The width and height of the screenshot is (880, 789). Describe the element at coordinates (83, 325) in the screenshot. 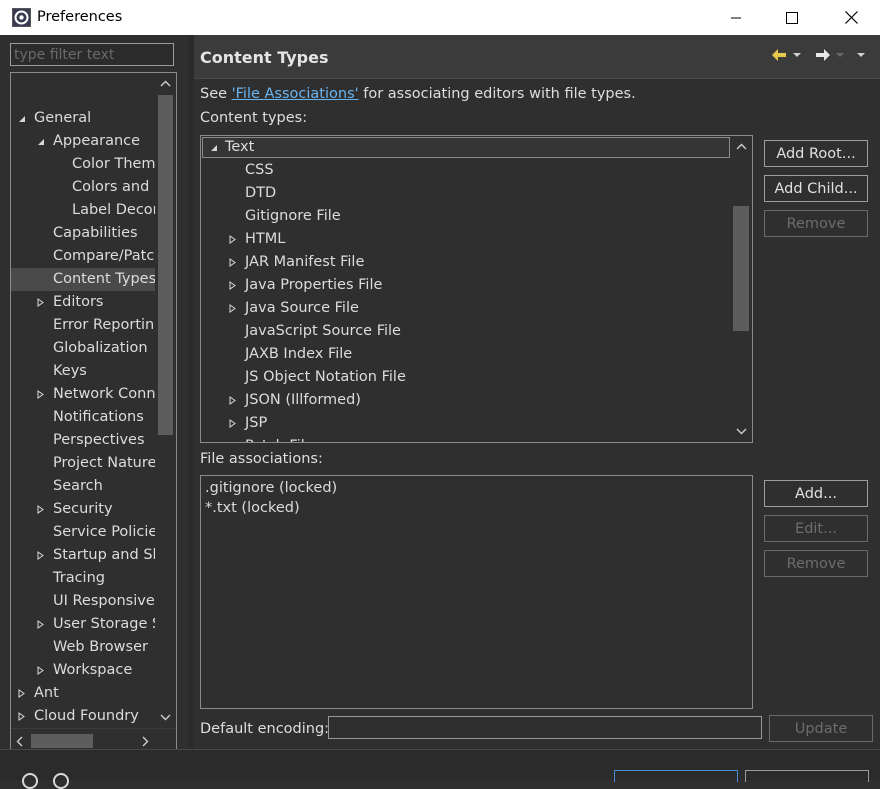

I see `tree-item: Error Reporting` at that location.